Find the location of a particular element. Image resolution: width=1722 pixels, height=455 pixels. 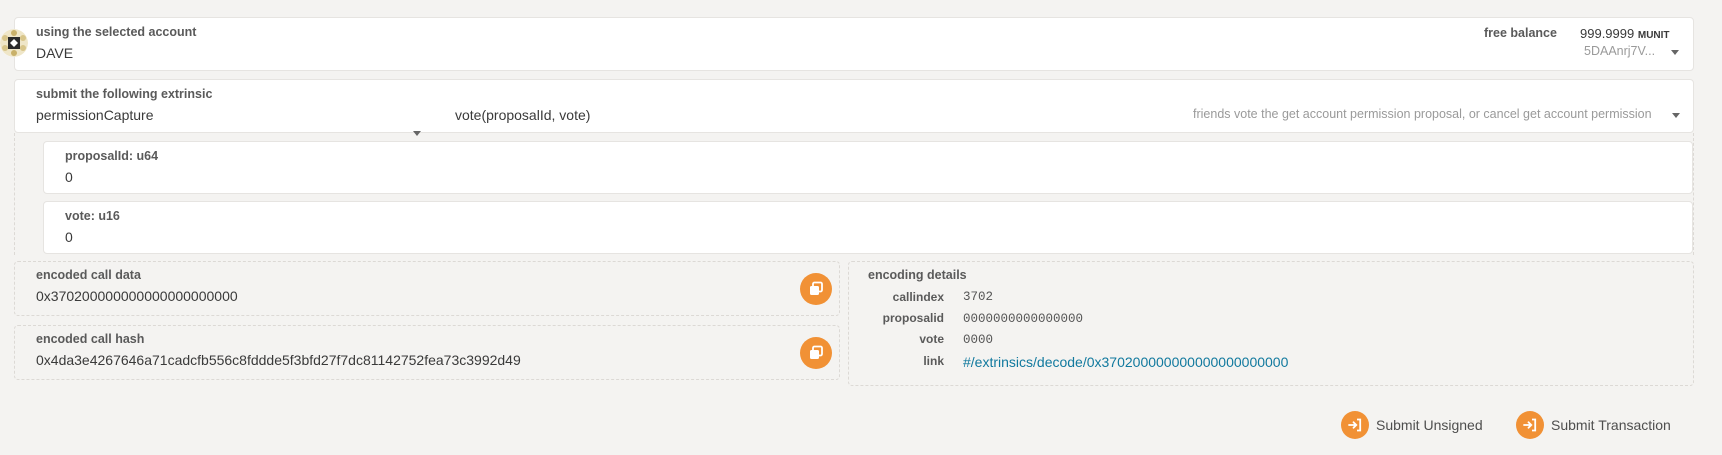

param-vote-field: vote: u16 0 is located at coordinates (868, 227).